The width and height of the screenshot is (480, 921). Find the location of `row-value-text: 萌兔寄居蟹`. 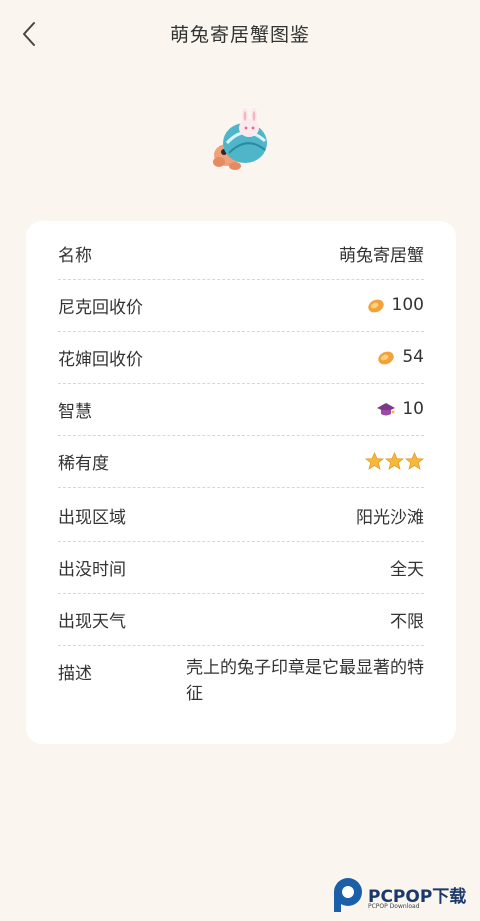

row-value-text: 萌兔寄居蟹 is located at coordinates (381, 255).